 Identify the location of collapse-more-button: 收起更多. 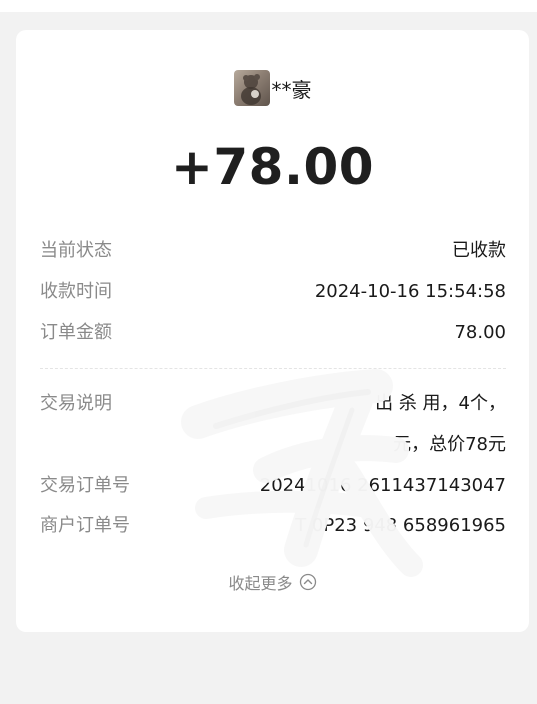
(272, 582).